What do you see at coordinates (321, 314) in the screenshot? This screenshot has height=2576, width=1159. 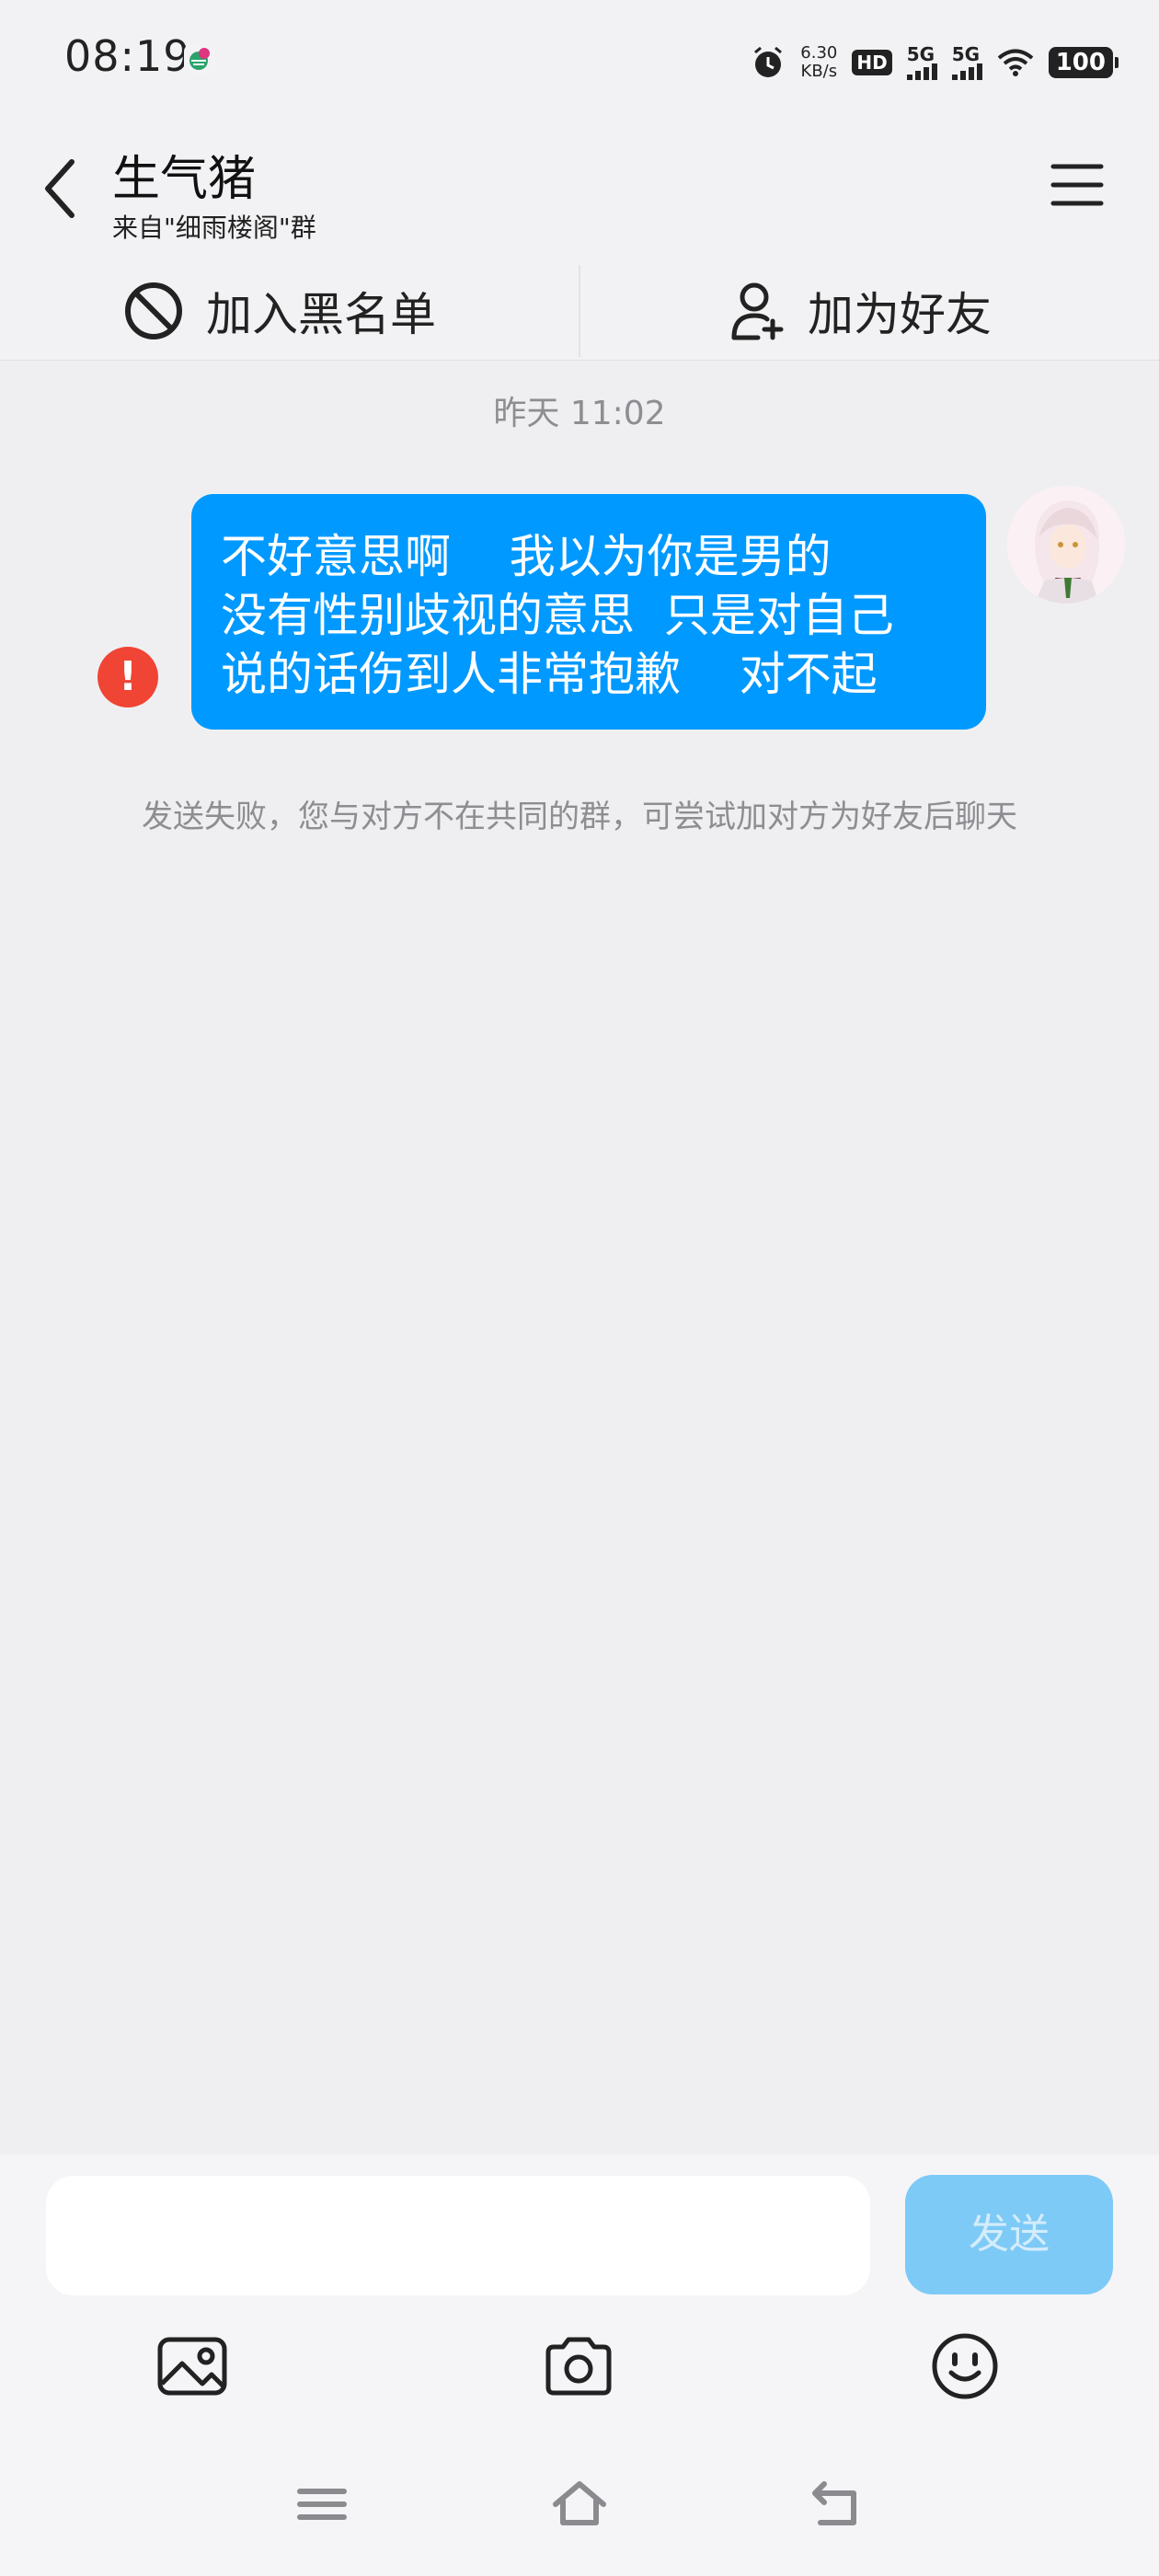 I see `blacklist-label: 加入黑名单` at bounding box center [321, 314].